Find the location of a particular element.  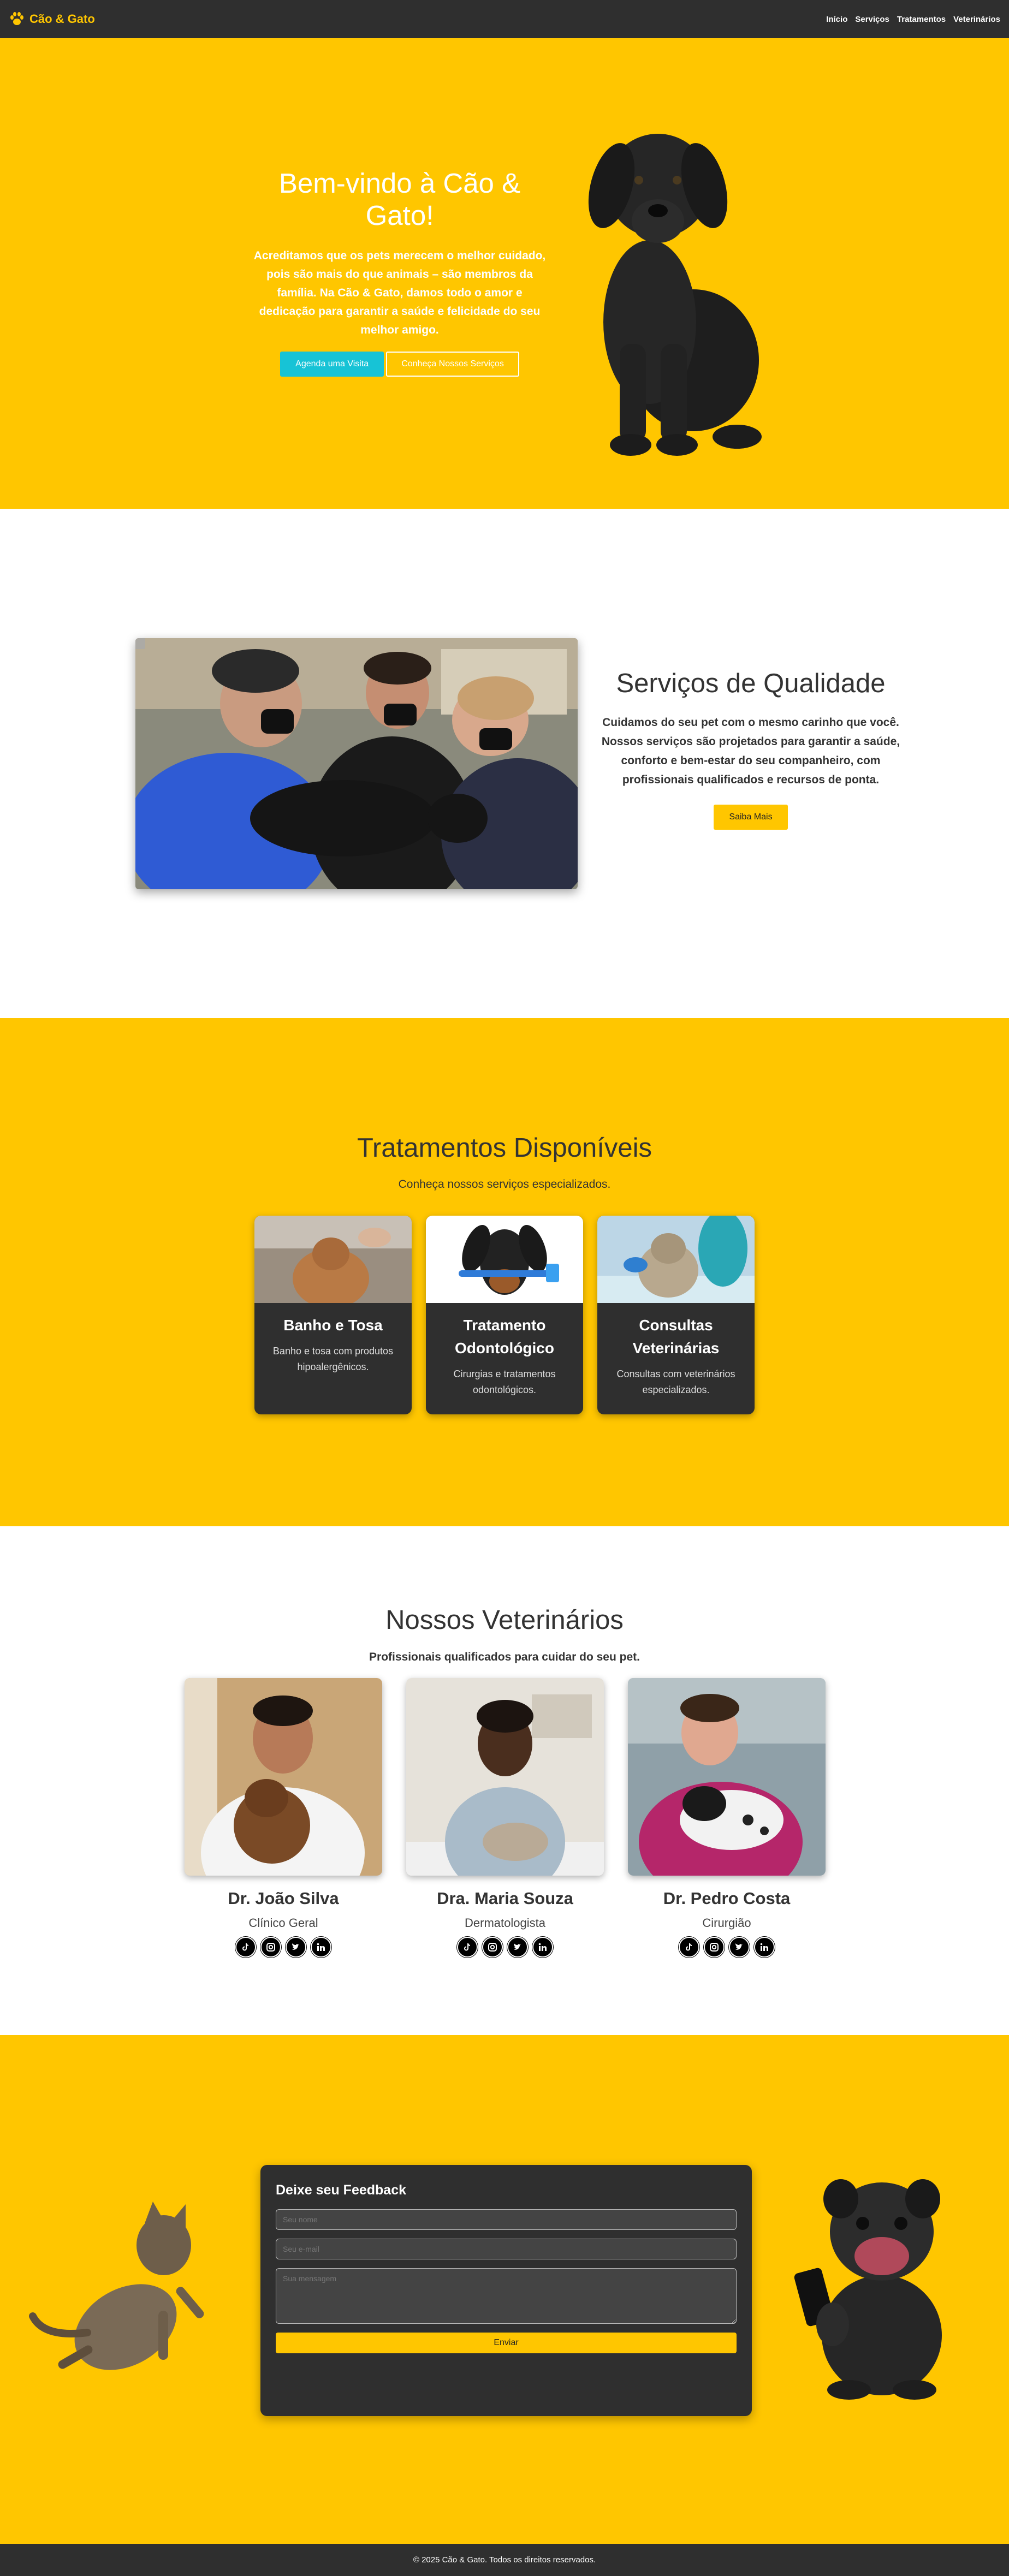

name-input is located at coordinates (506, 2219).